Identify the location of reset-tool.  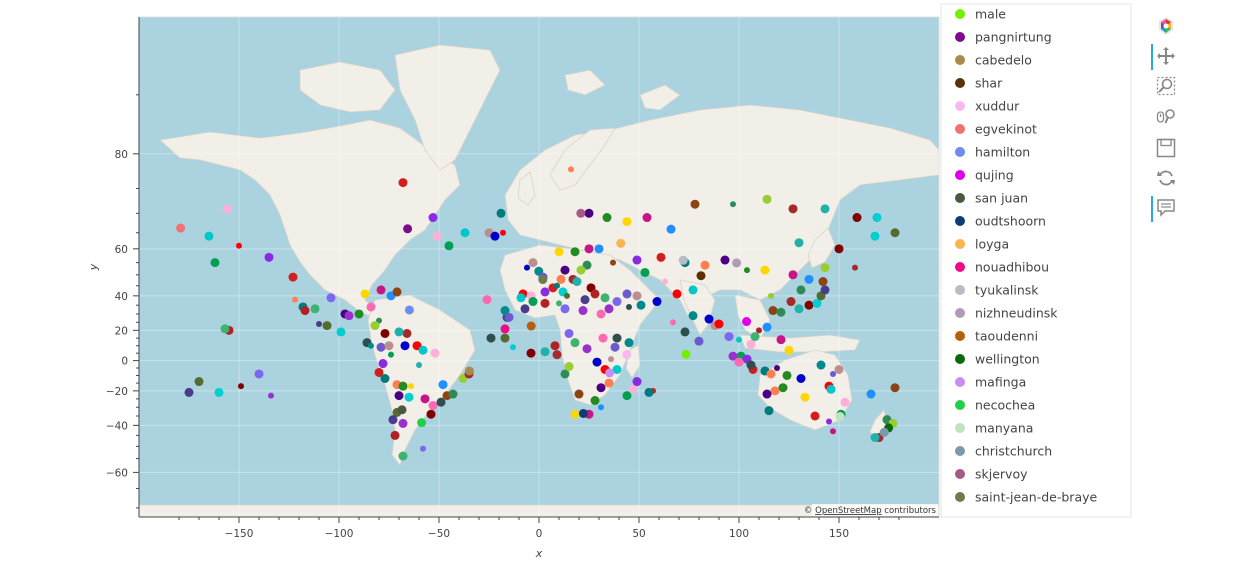
(1165, 178).